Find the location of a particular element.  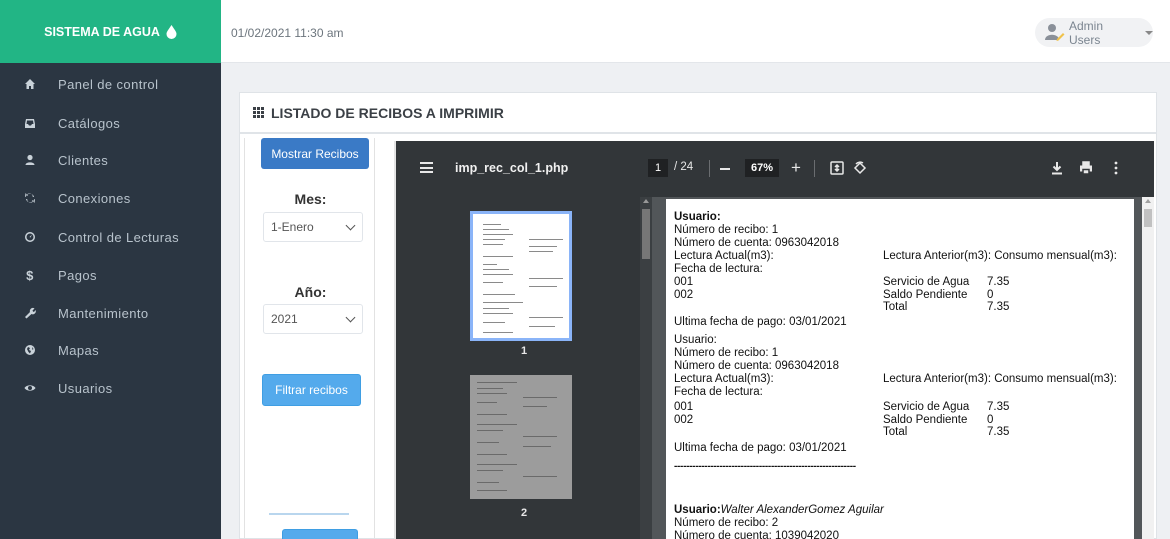

receipt-number: Número de recibo: 2 is located at coordinates (726, 523).